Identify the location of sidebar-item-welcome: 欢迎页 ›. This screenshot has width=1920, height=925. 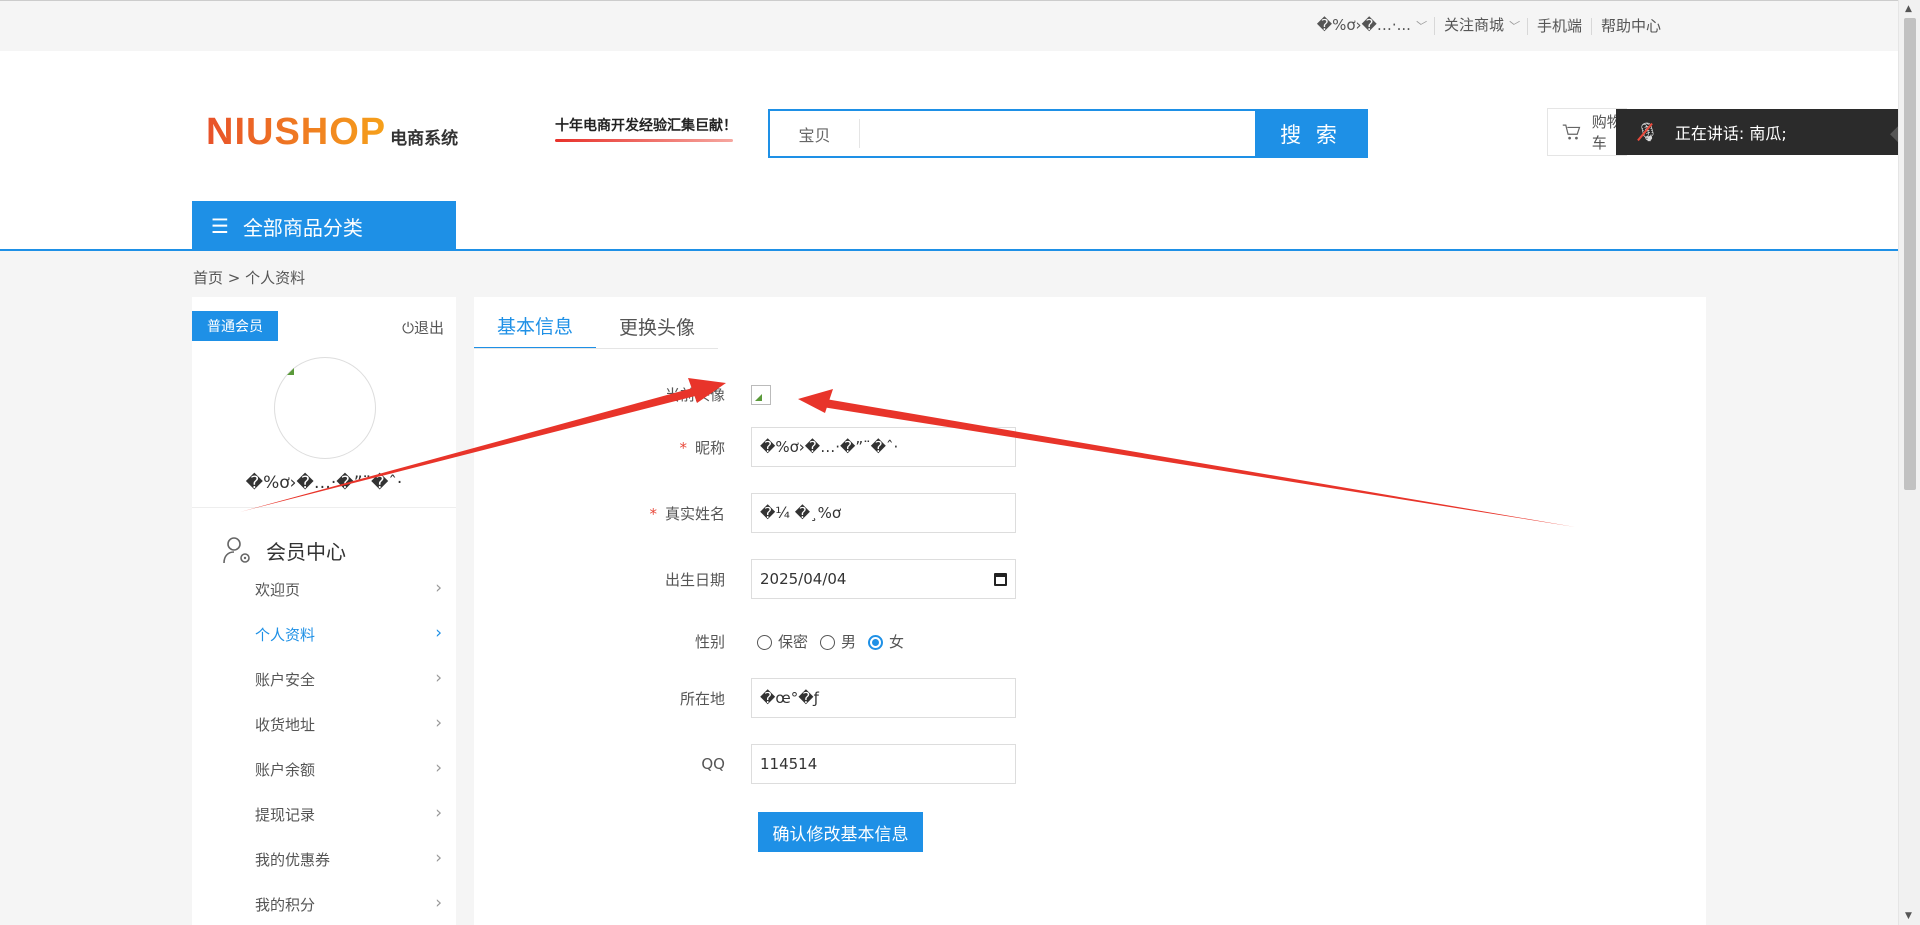
(324, 589).